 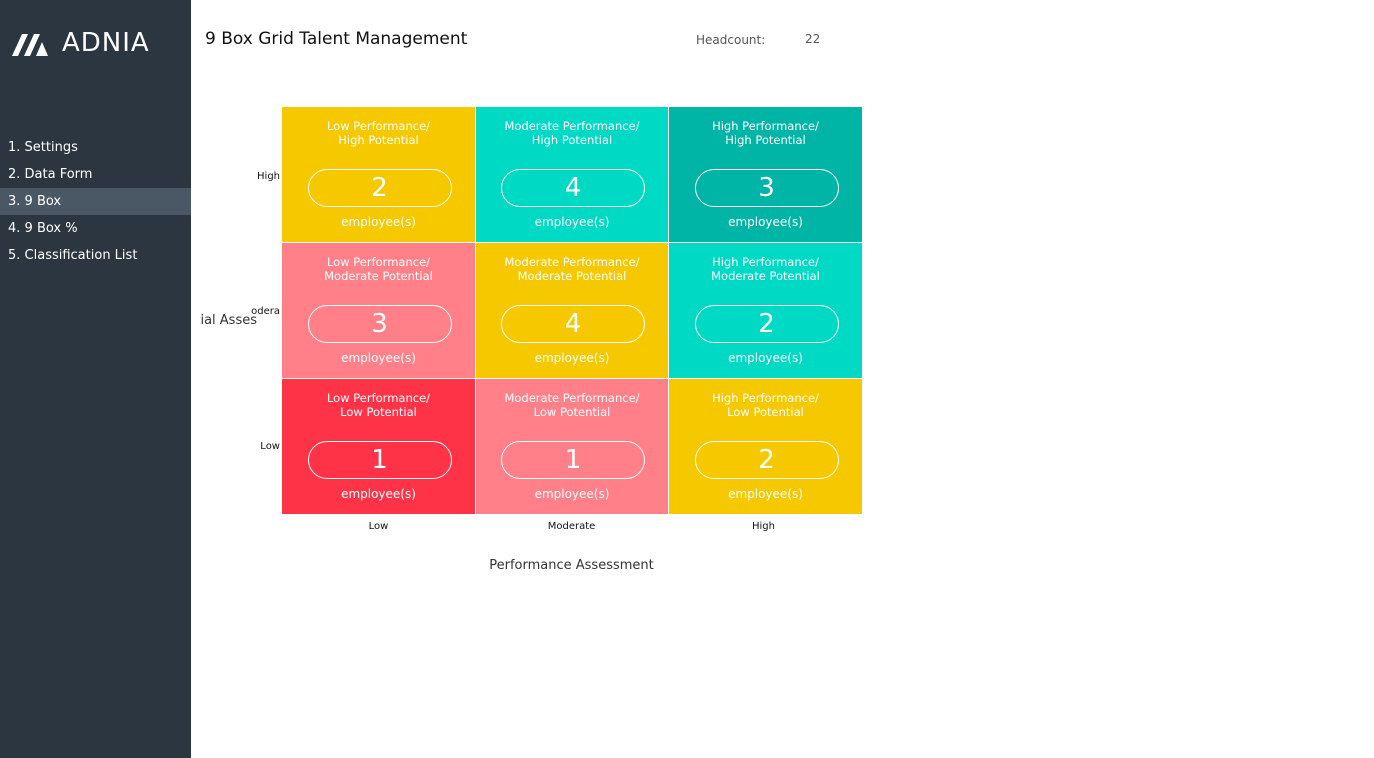 I want to click on logo: ADNIA, so click(x=81, y=43).